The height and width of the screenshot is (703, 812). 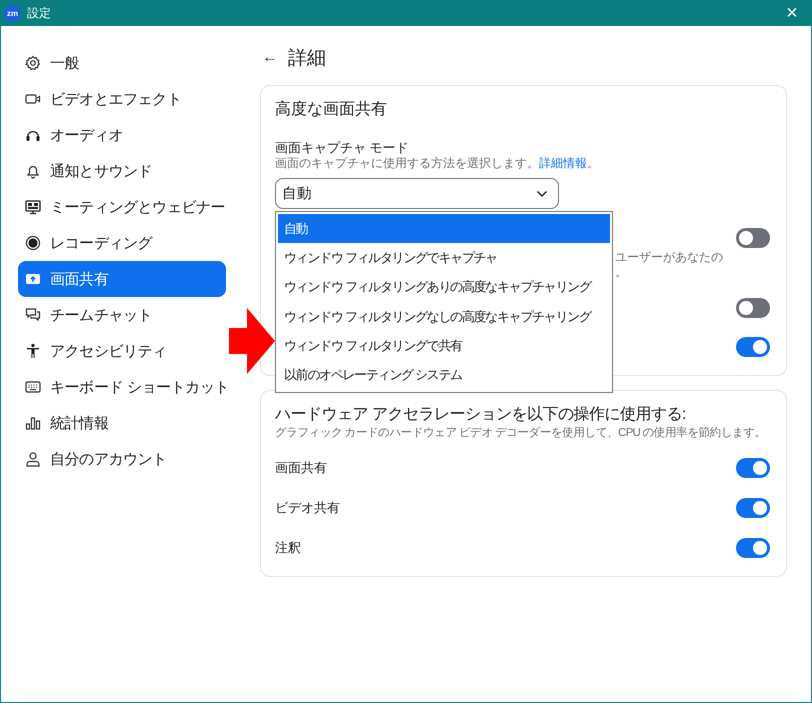 What do you see at coordinates (444, 287) in the screenshot?
I see `menu-option: ウィンドウ フィルタリングありの高度なキャプチャリング` at bounding box center [444, 287].